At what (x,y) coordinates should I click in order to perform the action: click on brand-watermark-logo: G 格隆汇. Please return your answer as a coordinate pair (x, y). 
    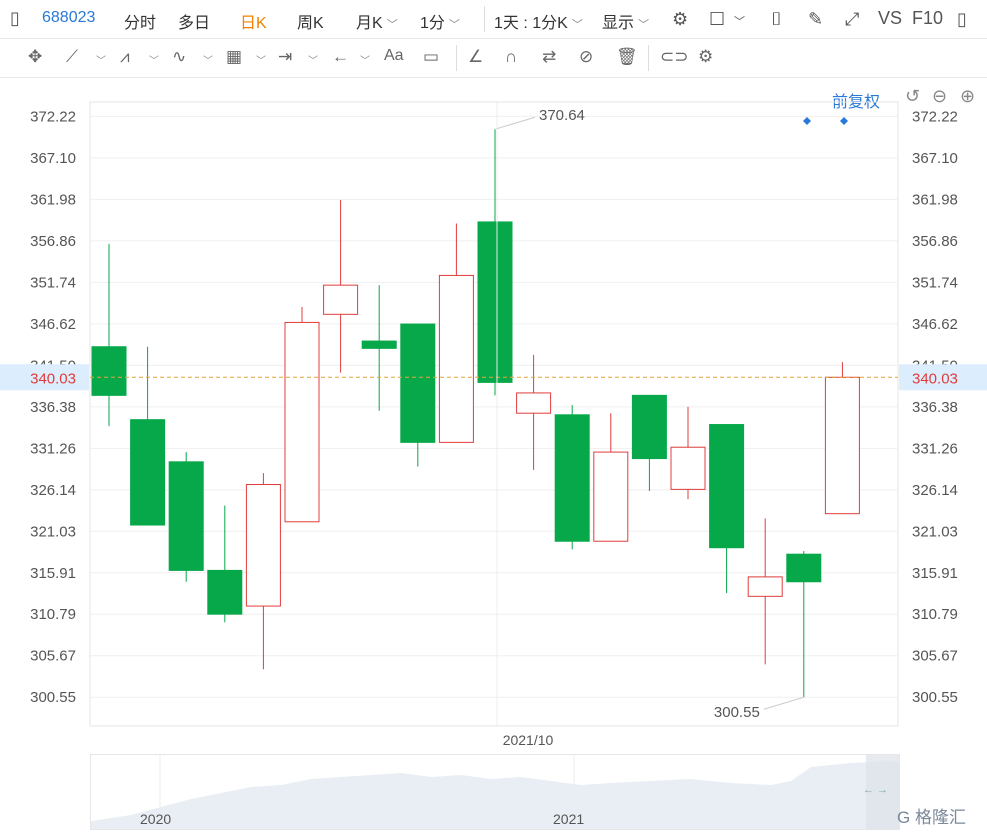
    Looking at the image, I should click on (931, 817).